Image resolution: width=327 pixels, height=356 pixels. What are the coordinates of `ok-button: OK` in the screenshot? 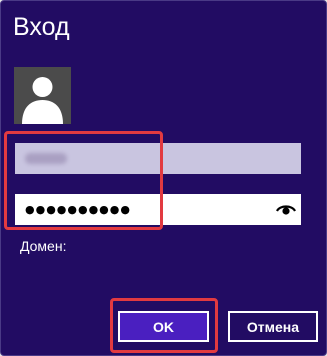 It's located at (163, 326).